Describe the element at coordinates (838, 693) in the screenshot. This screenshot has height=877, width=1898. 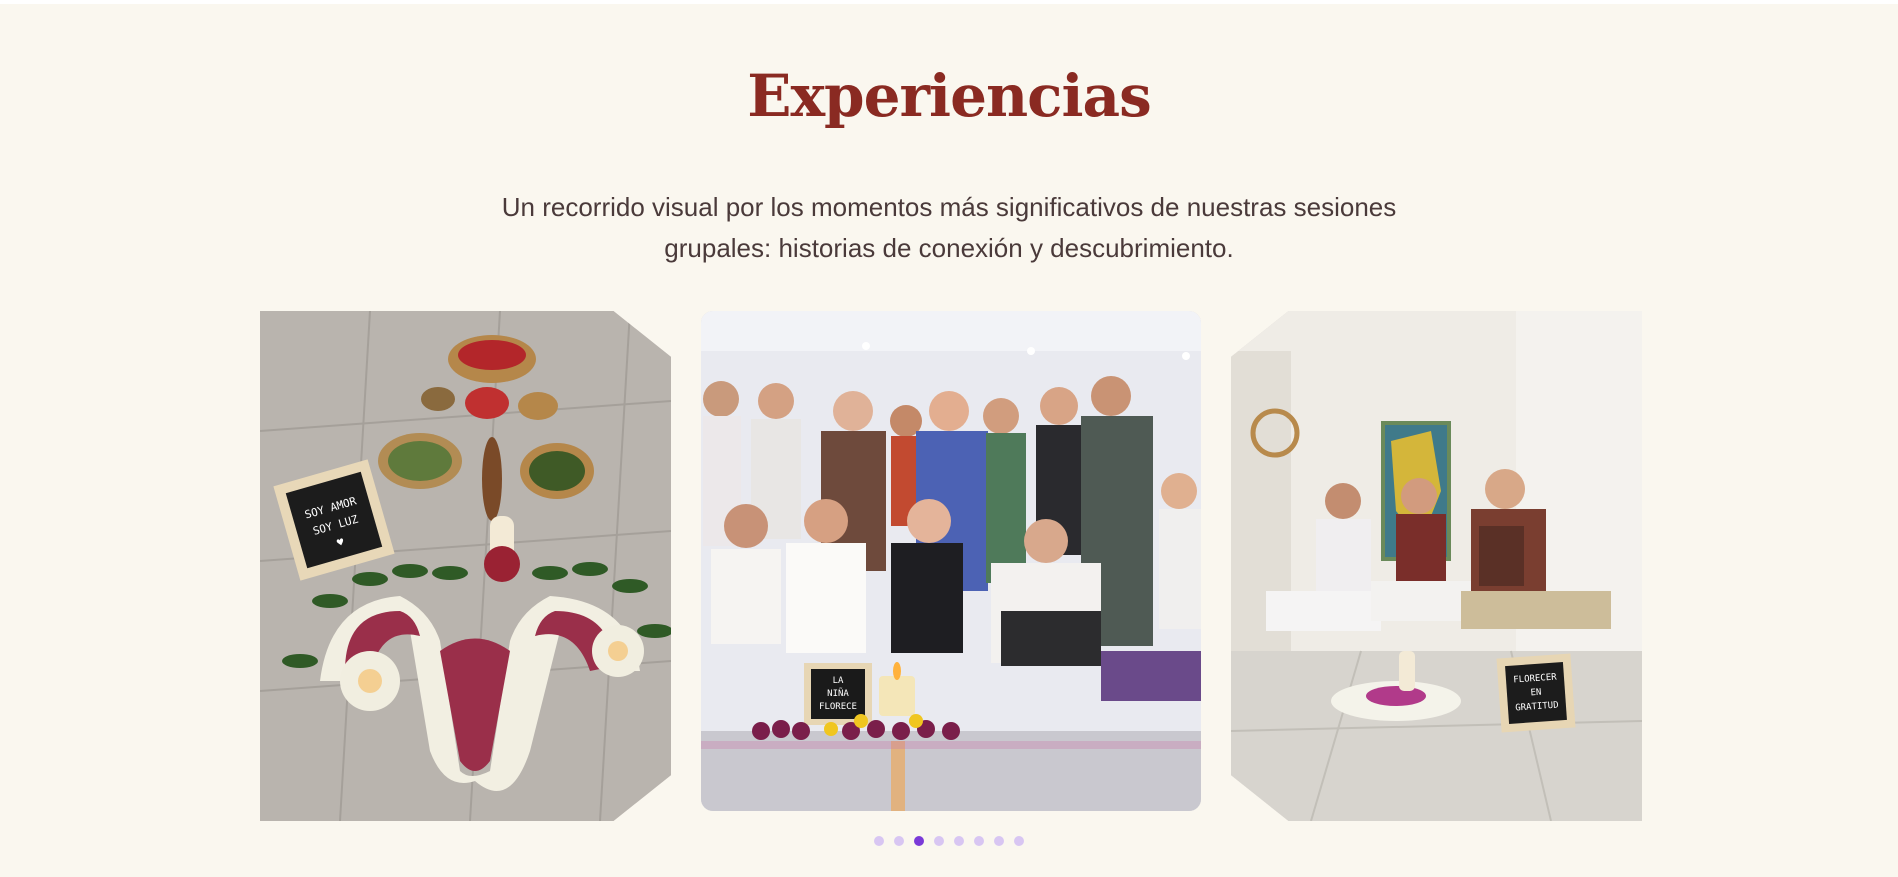
I see `sign-line-2: NIÑA` at that location.